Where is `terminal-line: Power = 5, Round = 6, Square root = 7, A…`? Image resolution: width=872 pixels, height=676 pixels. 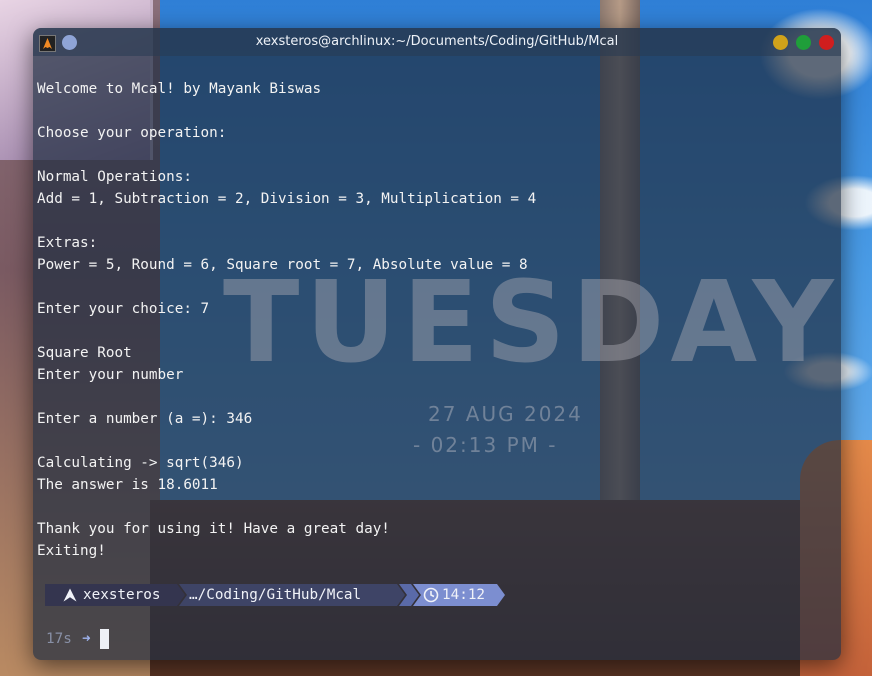
terminal-line: Power = 5, Round = 6, Square root = 7, A… is located at coordinates (282, 265).